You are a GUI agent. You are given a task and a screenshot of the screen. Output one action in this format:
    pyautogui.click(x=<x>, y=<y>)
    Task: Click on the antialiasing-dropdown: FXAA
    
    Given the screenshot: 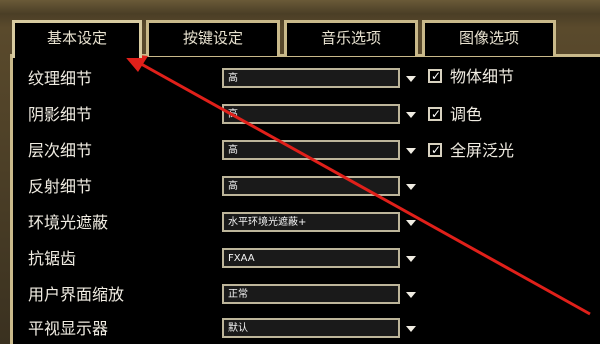 What is the action you would take?
    pyautogui.click(x=319, y=258)
    